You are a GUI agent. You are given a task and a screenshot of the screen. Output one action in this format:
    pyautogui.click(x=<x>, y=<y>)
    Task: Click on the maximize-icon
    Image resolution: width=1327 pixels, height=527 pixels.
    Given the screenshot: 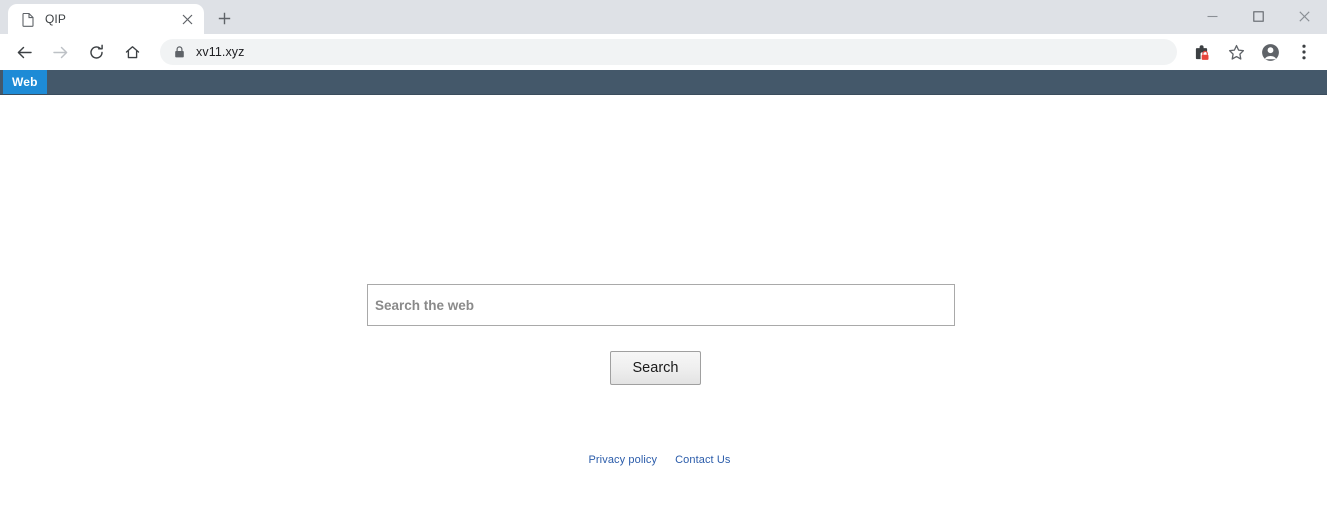 What is the action you would take?
    pyautogui.click(x=1258, y=16)
    